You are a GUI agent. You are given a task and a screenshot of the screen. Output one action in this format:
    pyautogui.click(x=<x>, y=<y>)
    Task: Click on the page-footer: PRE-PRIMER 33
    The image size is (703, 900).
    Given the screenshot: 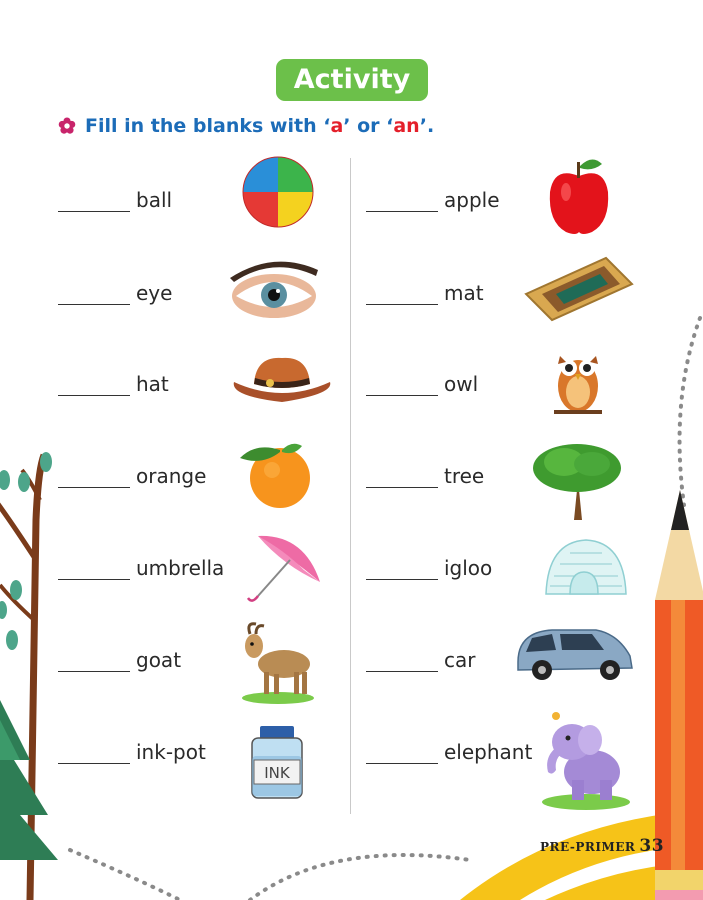 What is the action you would take?
    pyautogui.click(x=602, y=846)
    